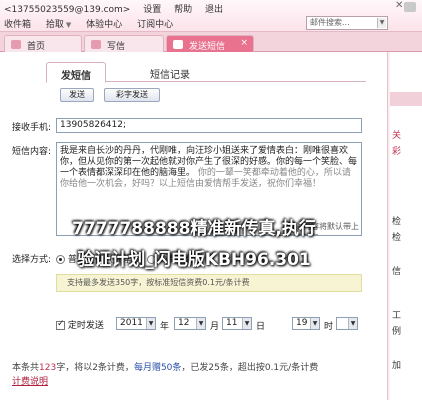 This screenshot has width=422, height=400. Describe the element at coordinates (152, 10) in the screenshot. I see `settings-link: 设置` at that location.